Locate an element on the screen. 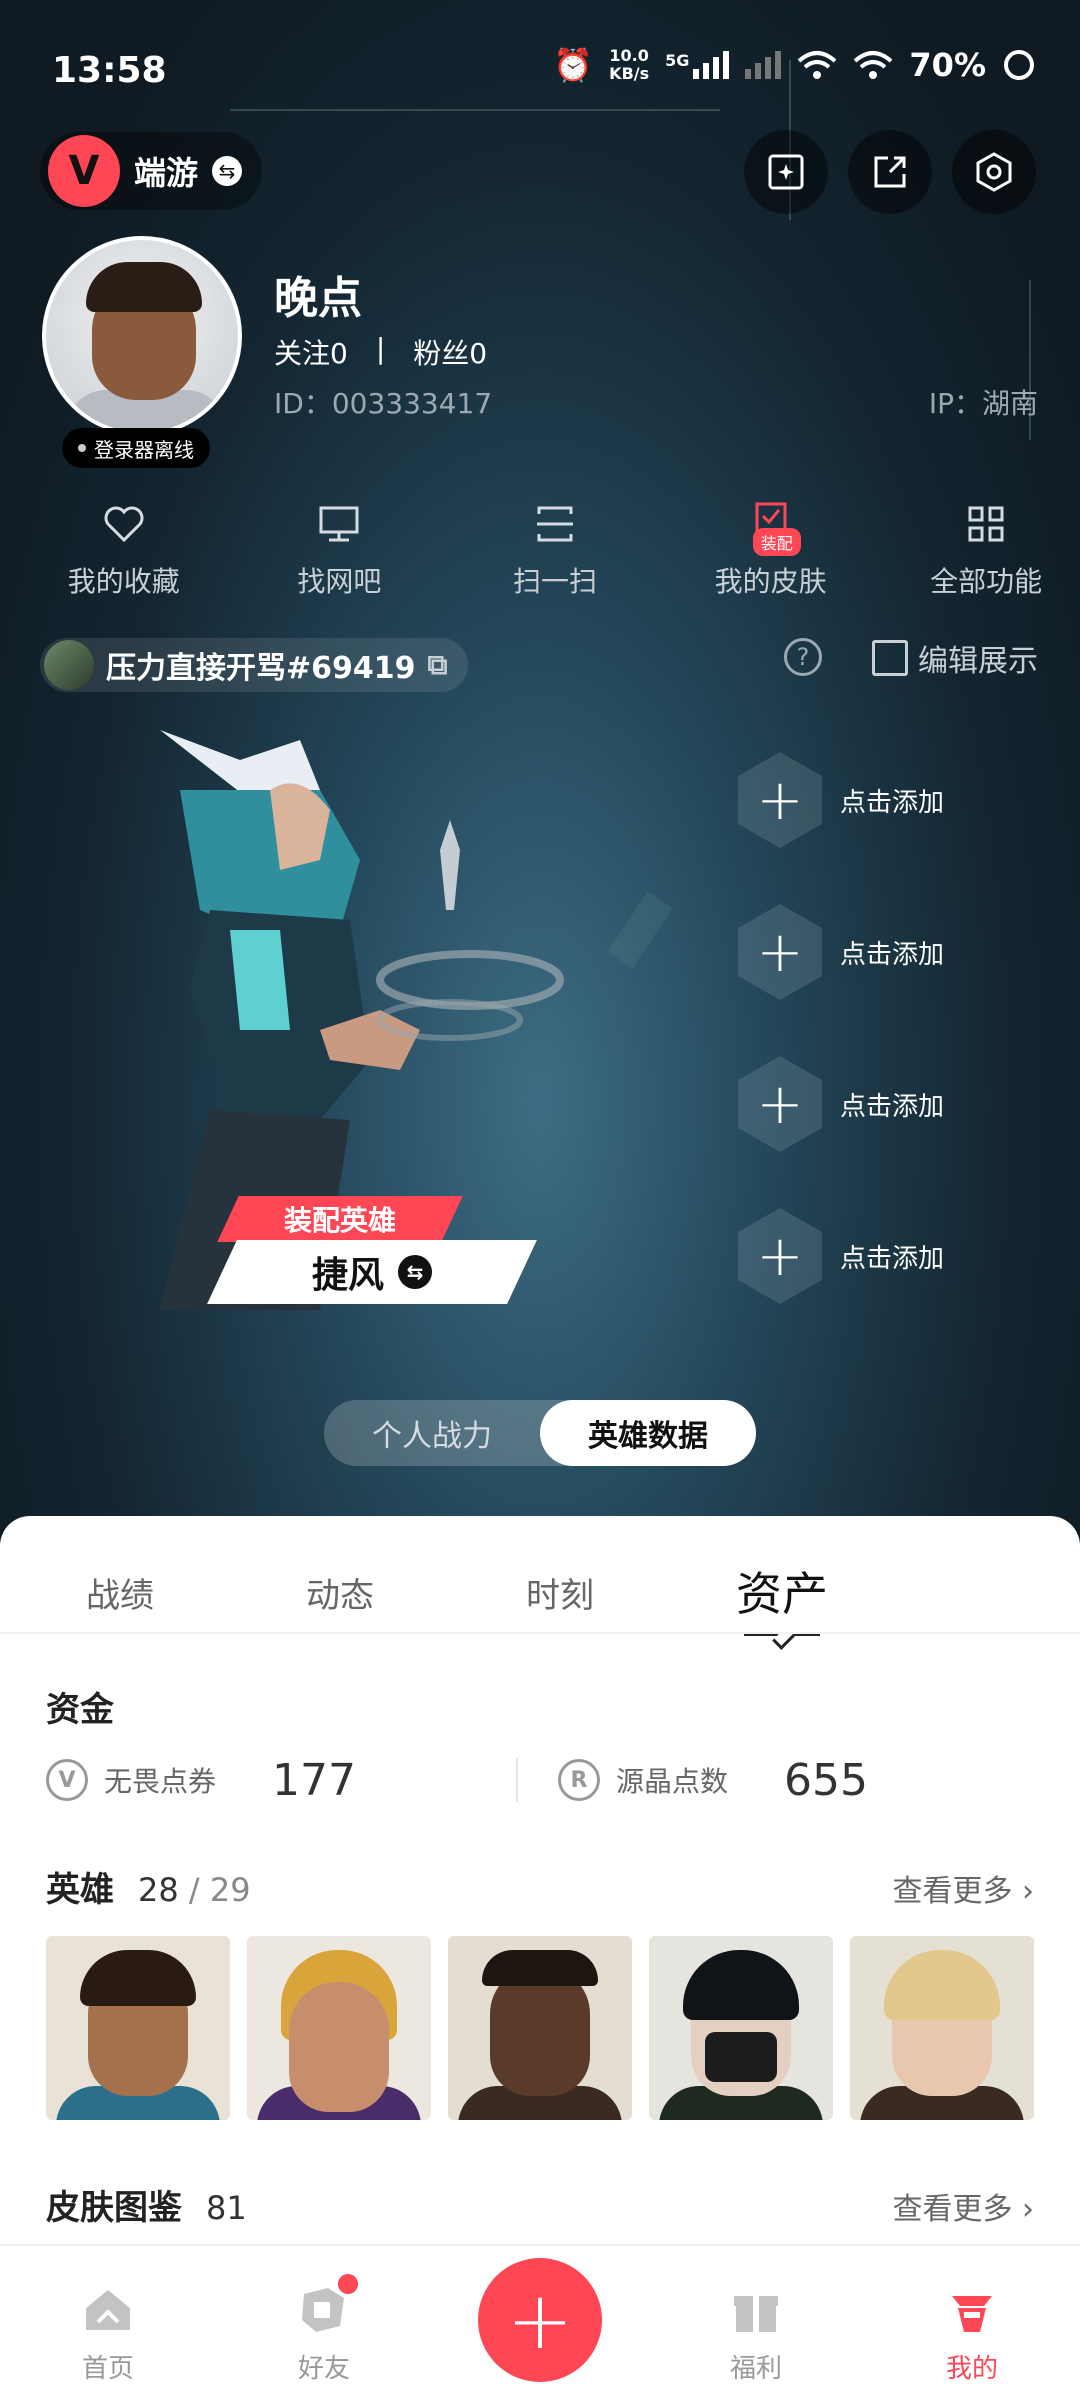 Image resolution: width=1080 pixels, height=2400 pixels. add-slot-1: + 点击添加 is located at coordinates (843, 800).